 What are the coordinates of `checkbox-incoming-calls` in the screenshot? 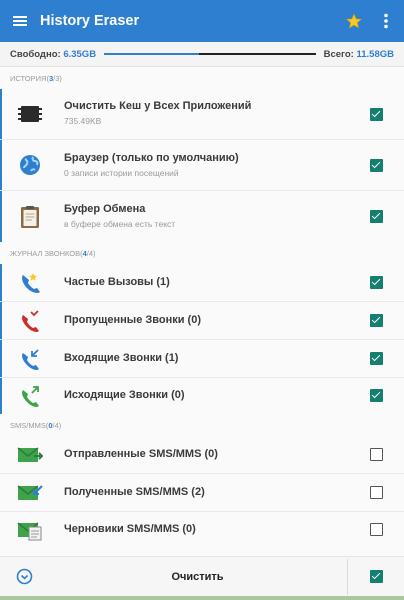 It's located at (376, 358).